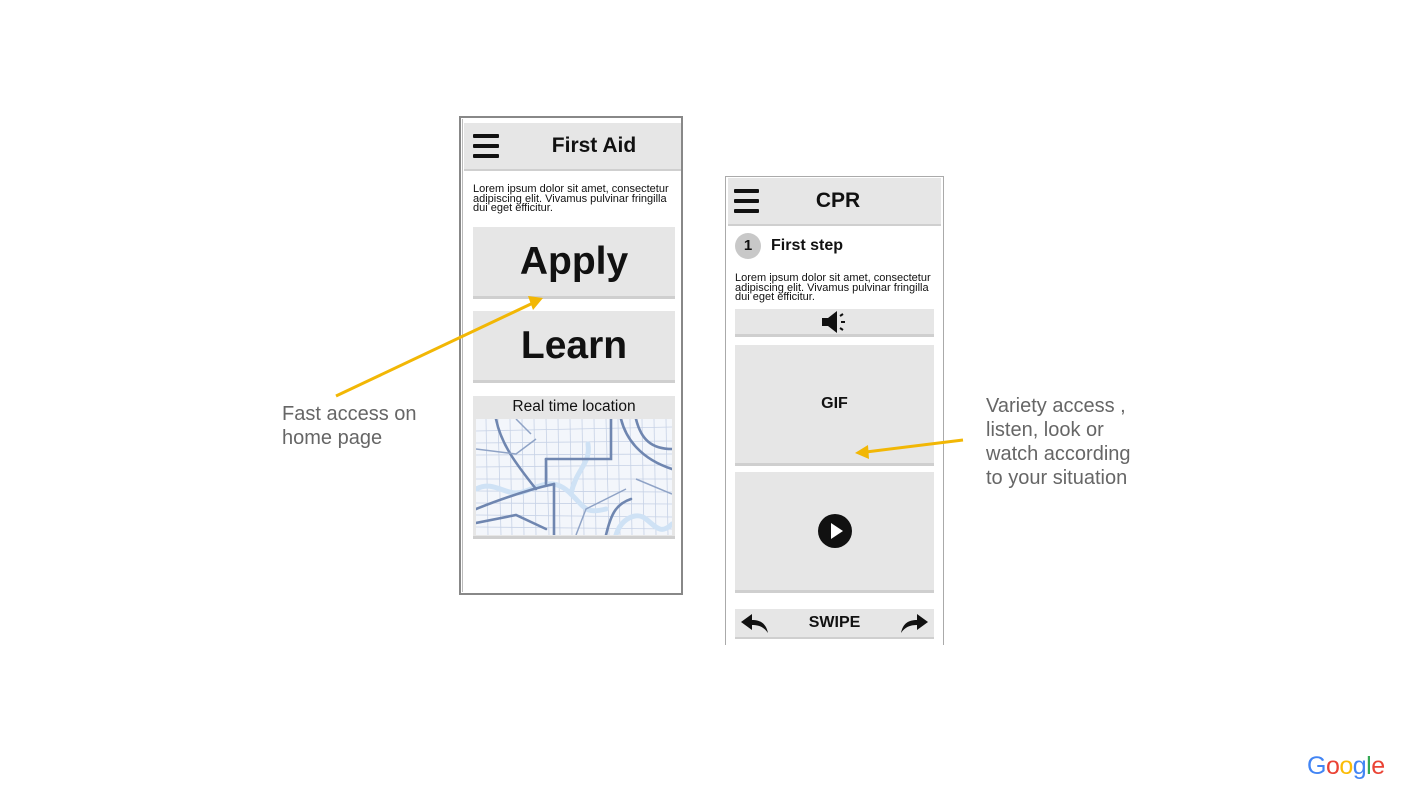 This screenshot has height=796, width=1414. Describe the element at coordinates (909, 448) in the screenshot. I see `arrow-to-gif` at that location.